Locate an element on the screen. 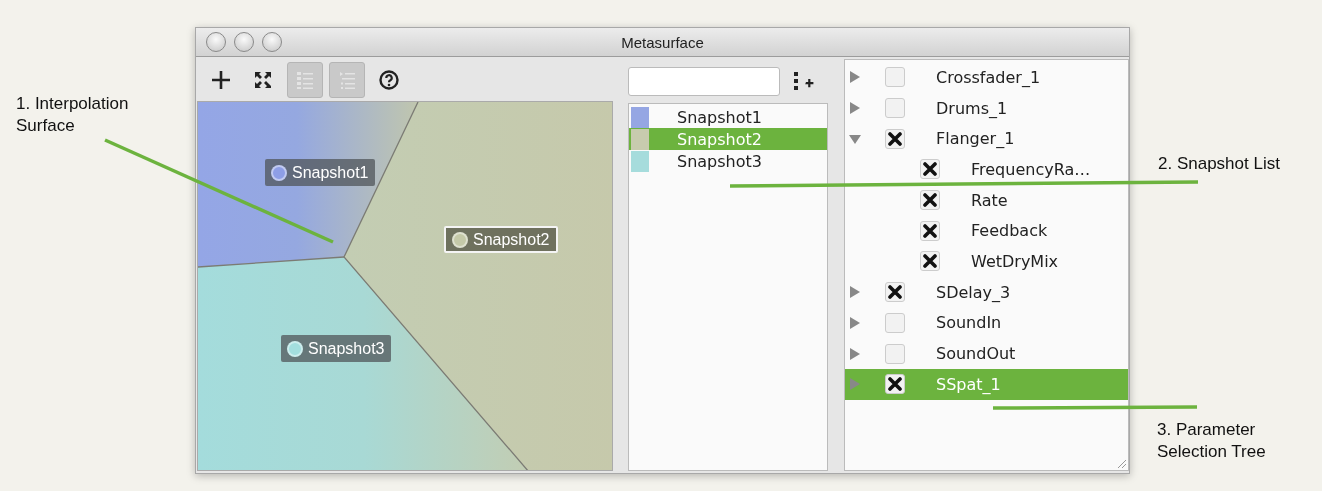  snapshot-label: Snapshot3 is located at coordinates (346, 348).